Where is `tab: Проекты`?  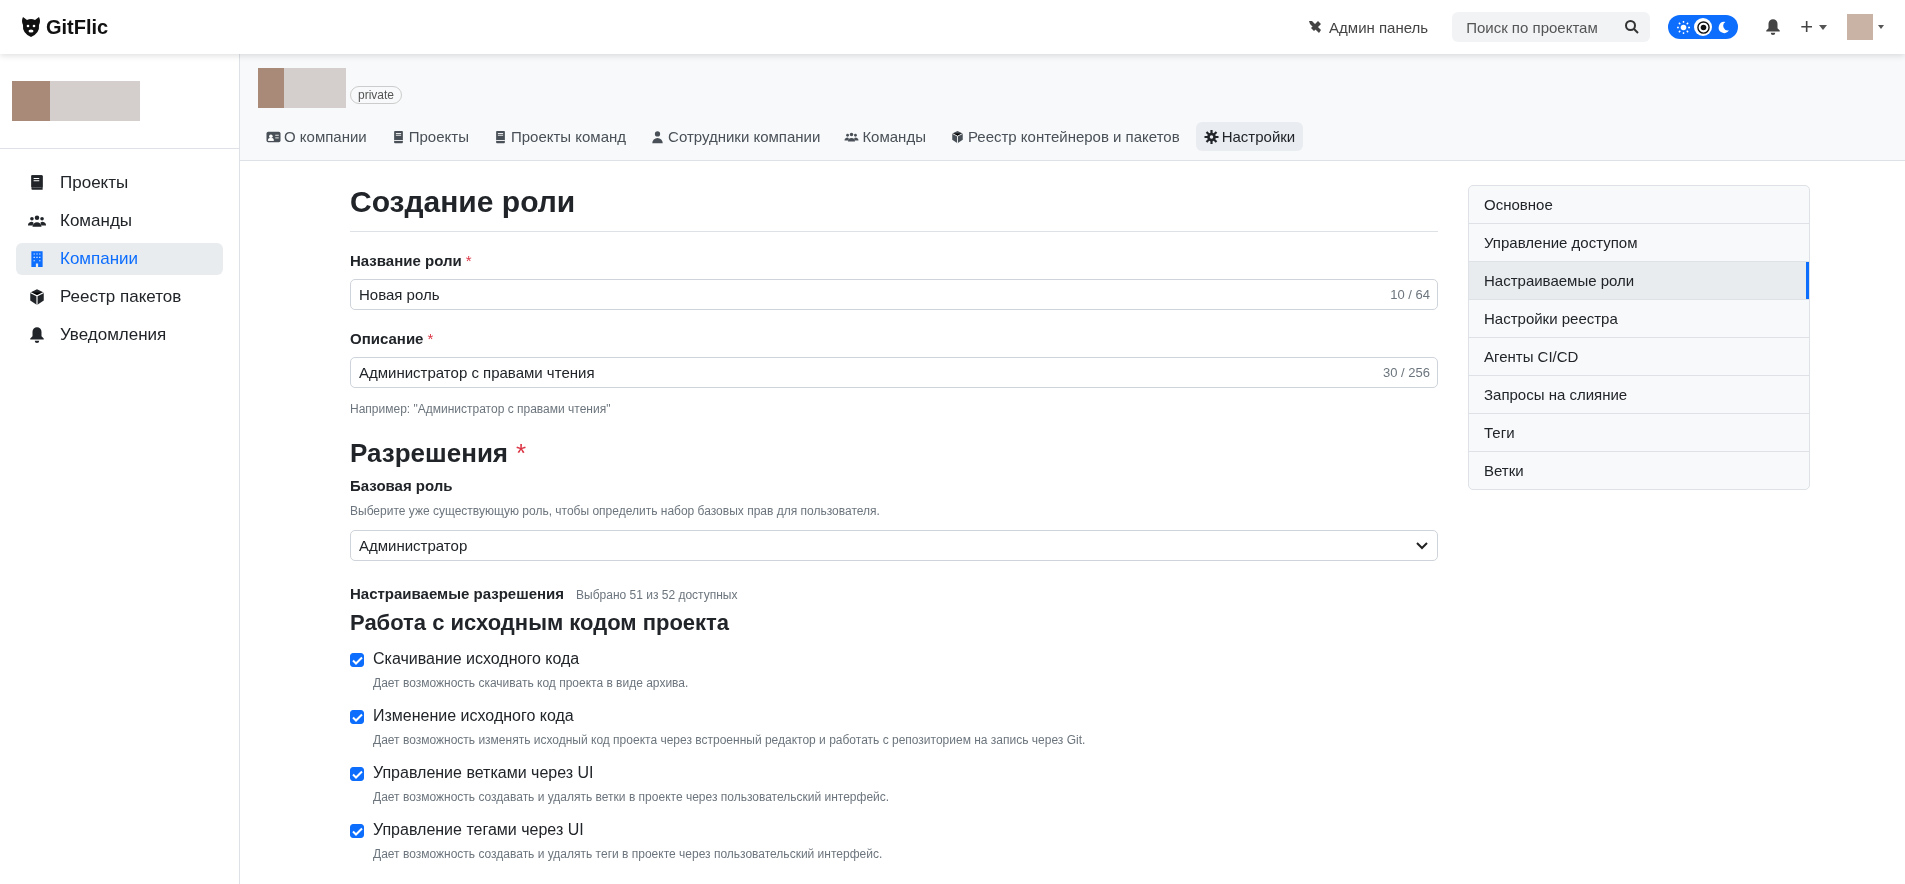
tab: Проекты is located at coordinates (429, 136).